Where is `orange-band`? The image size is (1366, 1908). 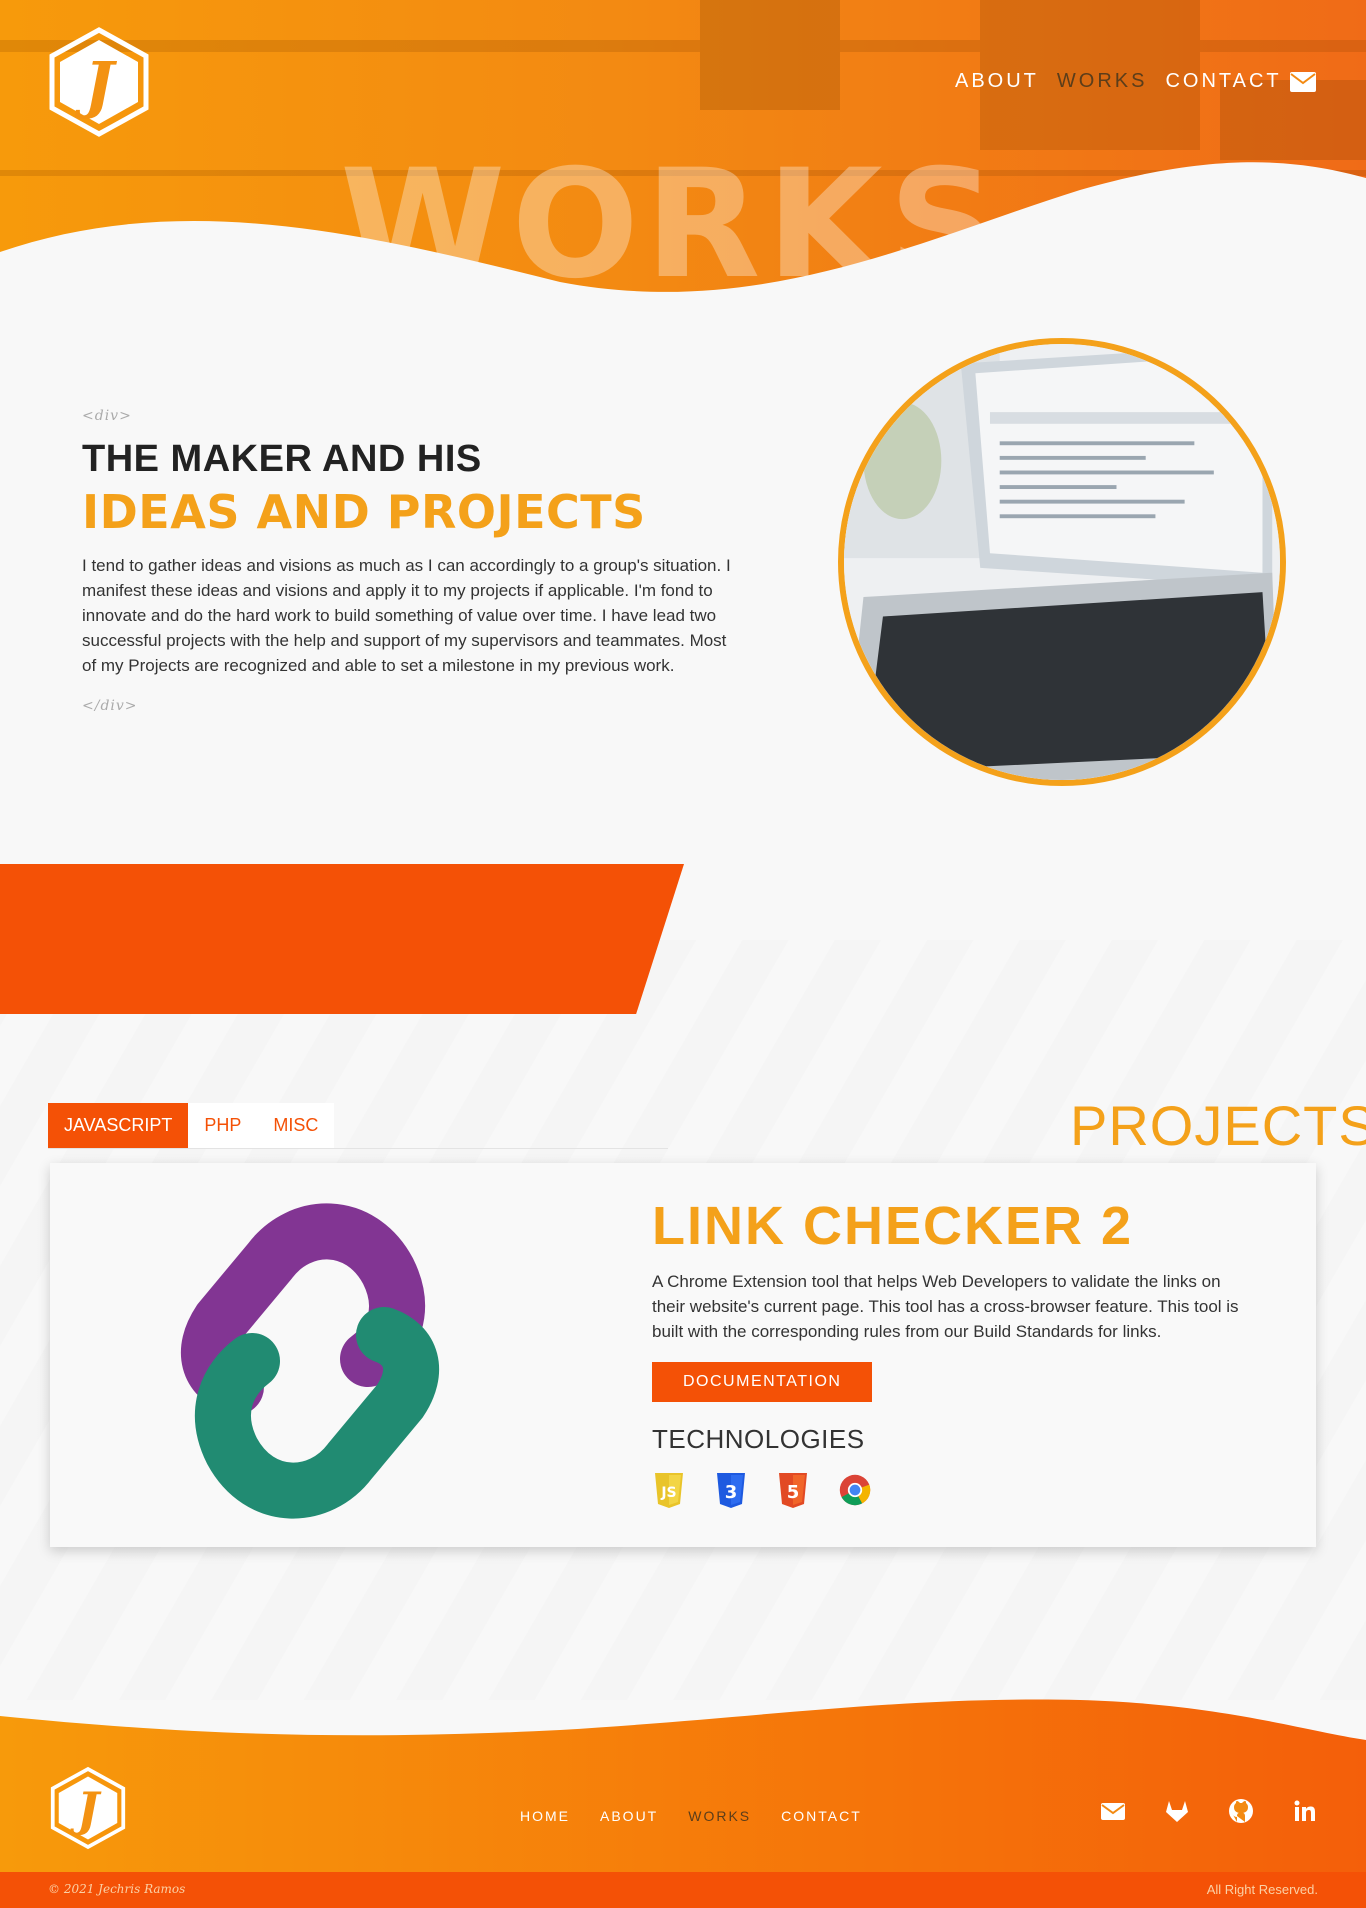 orange-band is located at coordinates (342, 939).